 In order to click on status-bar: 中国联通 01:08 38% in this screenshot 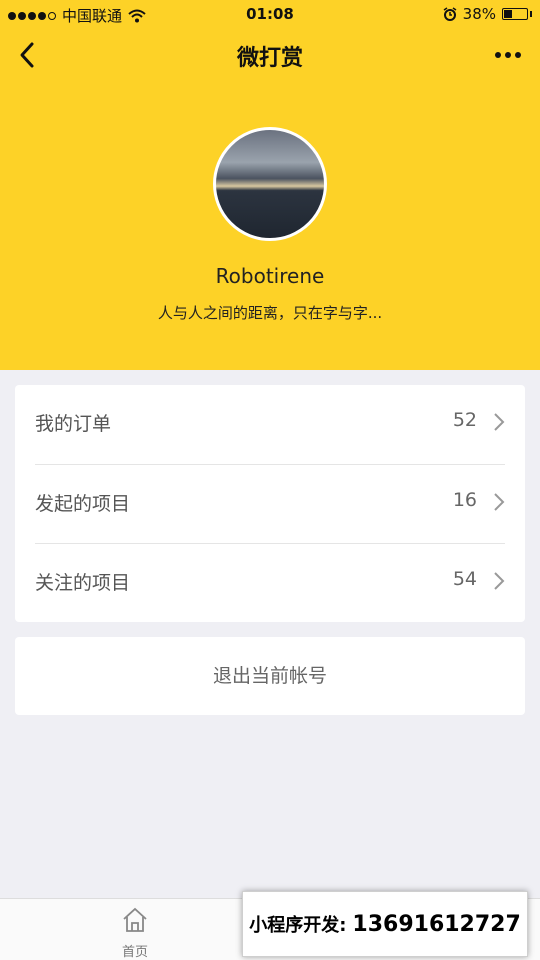, I will do `click(270, 14)`.